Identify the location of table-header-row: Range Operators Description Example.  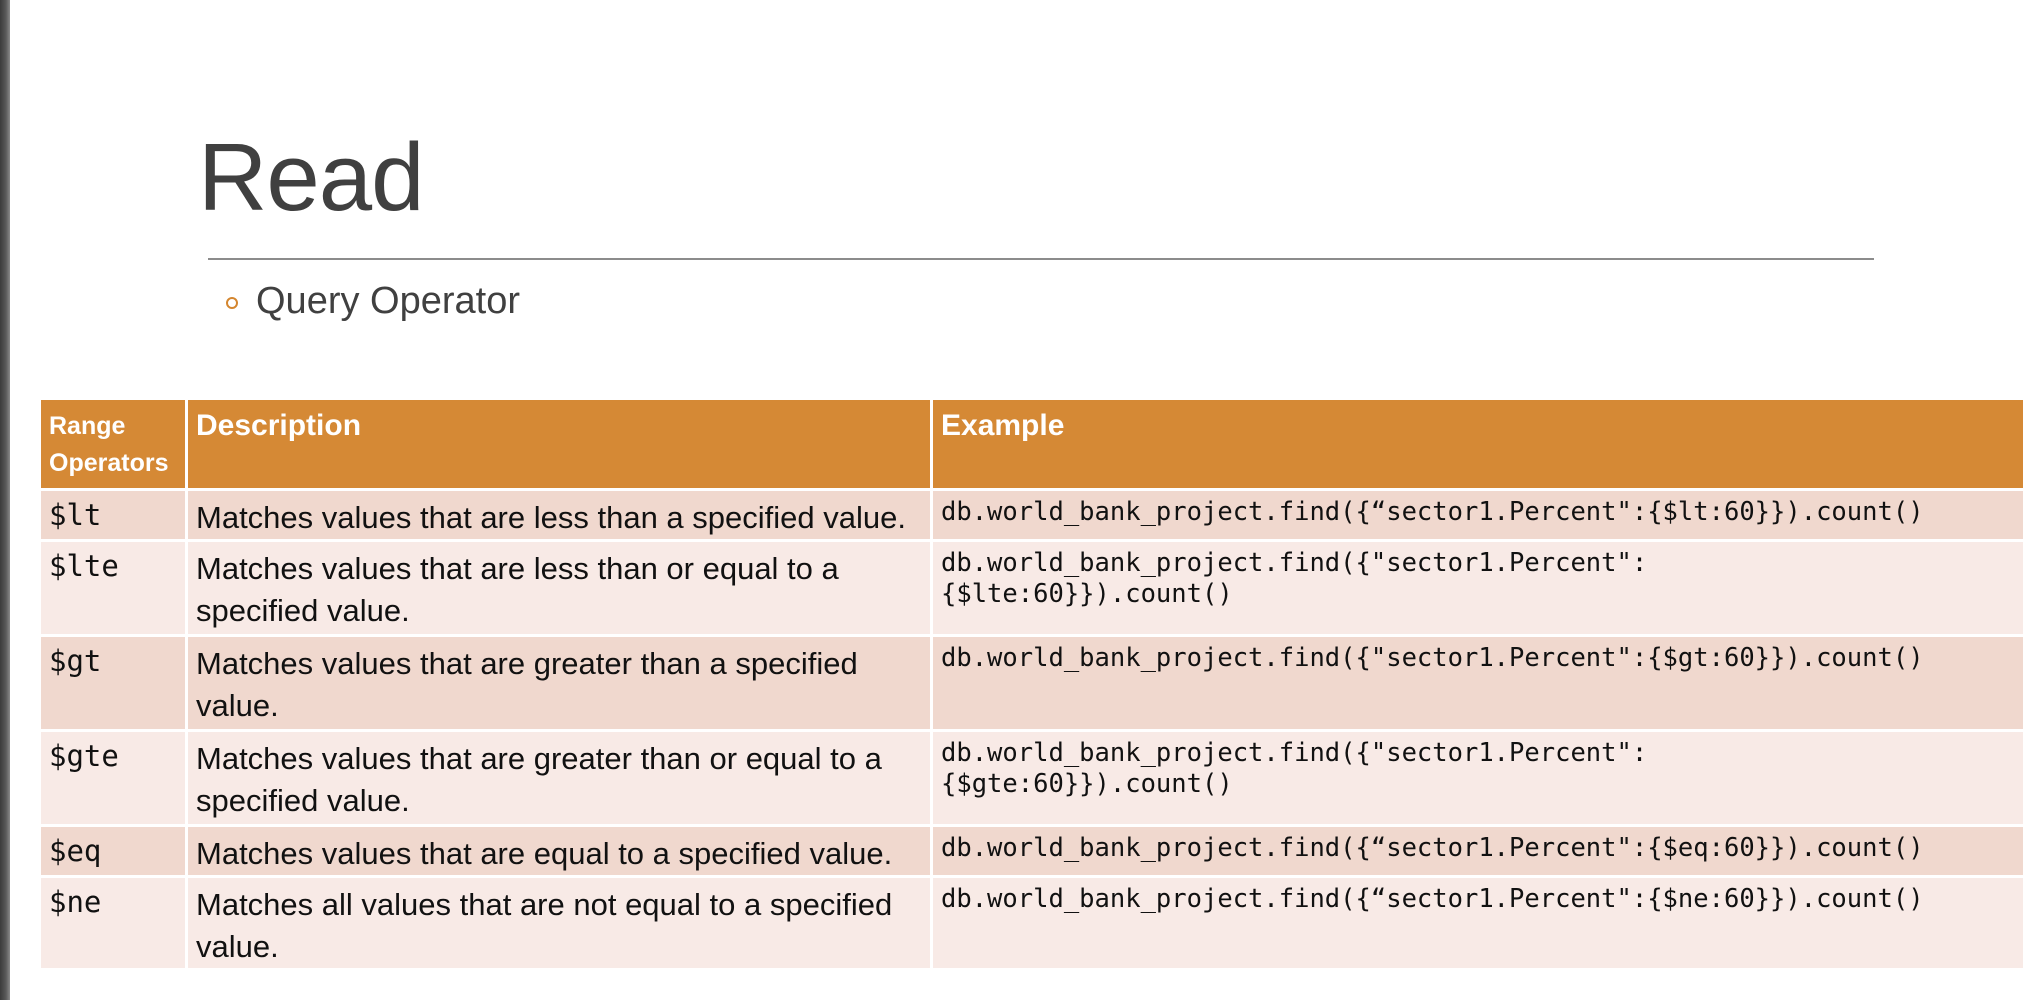
(1032, 444).